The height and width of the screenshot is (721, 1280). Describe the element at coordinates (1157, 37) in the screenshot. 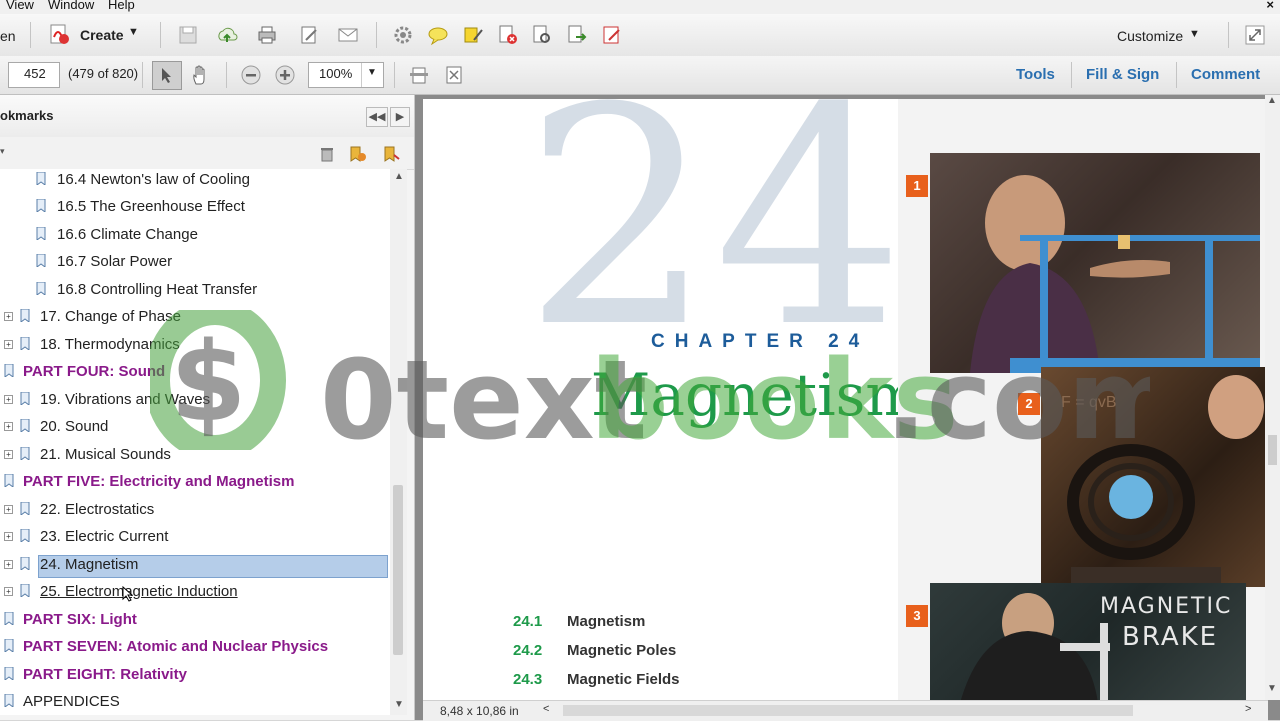

I see `customize-dropdown: Customize ▼` at that location.